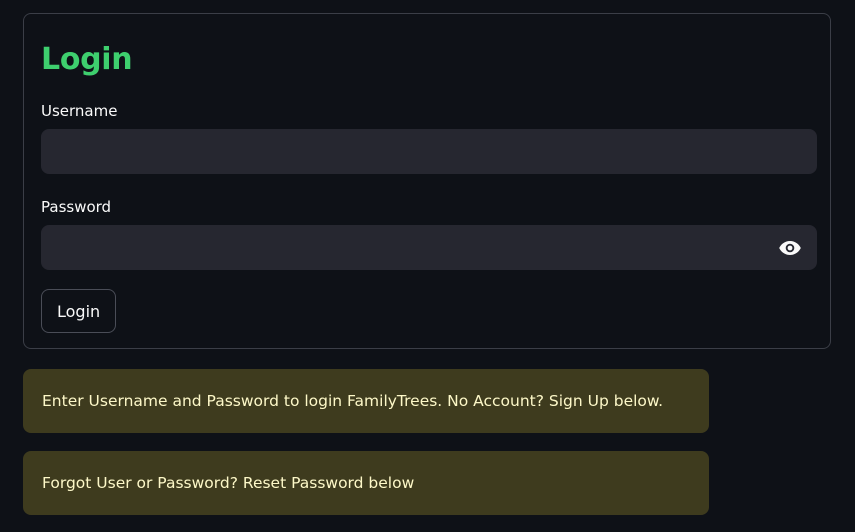 Image resolution: width=855 pixels, height=532 pixels. Describe the element at coordinates (76, 207) in the screenshot. I see `password-label: Password` at that location.